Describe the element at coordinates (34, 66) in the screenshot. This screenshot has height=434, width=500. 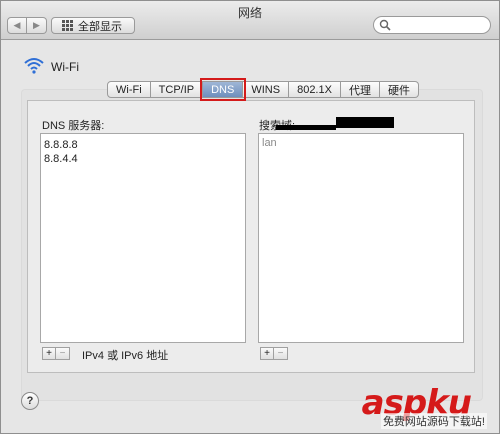
I see `wifi-icon` at that location.